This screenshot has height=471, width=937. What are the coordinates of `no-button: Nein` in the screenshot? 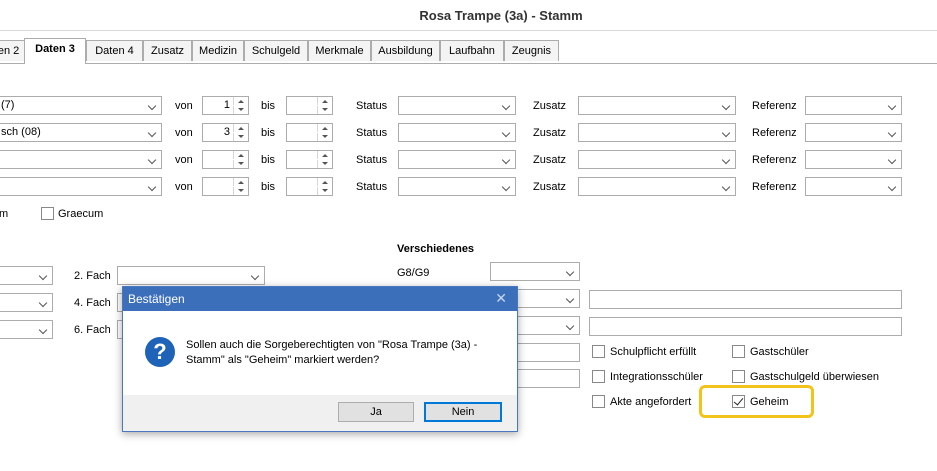 It's located at (463, 412).